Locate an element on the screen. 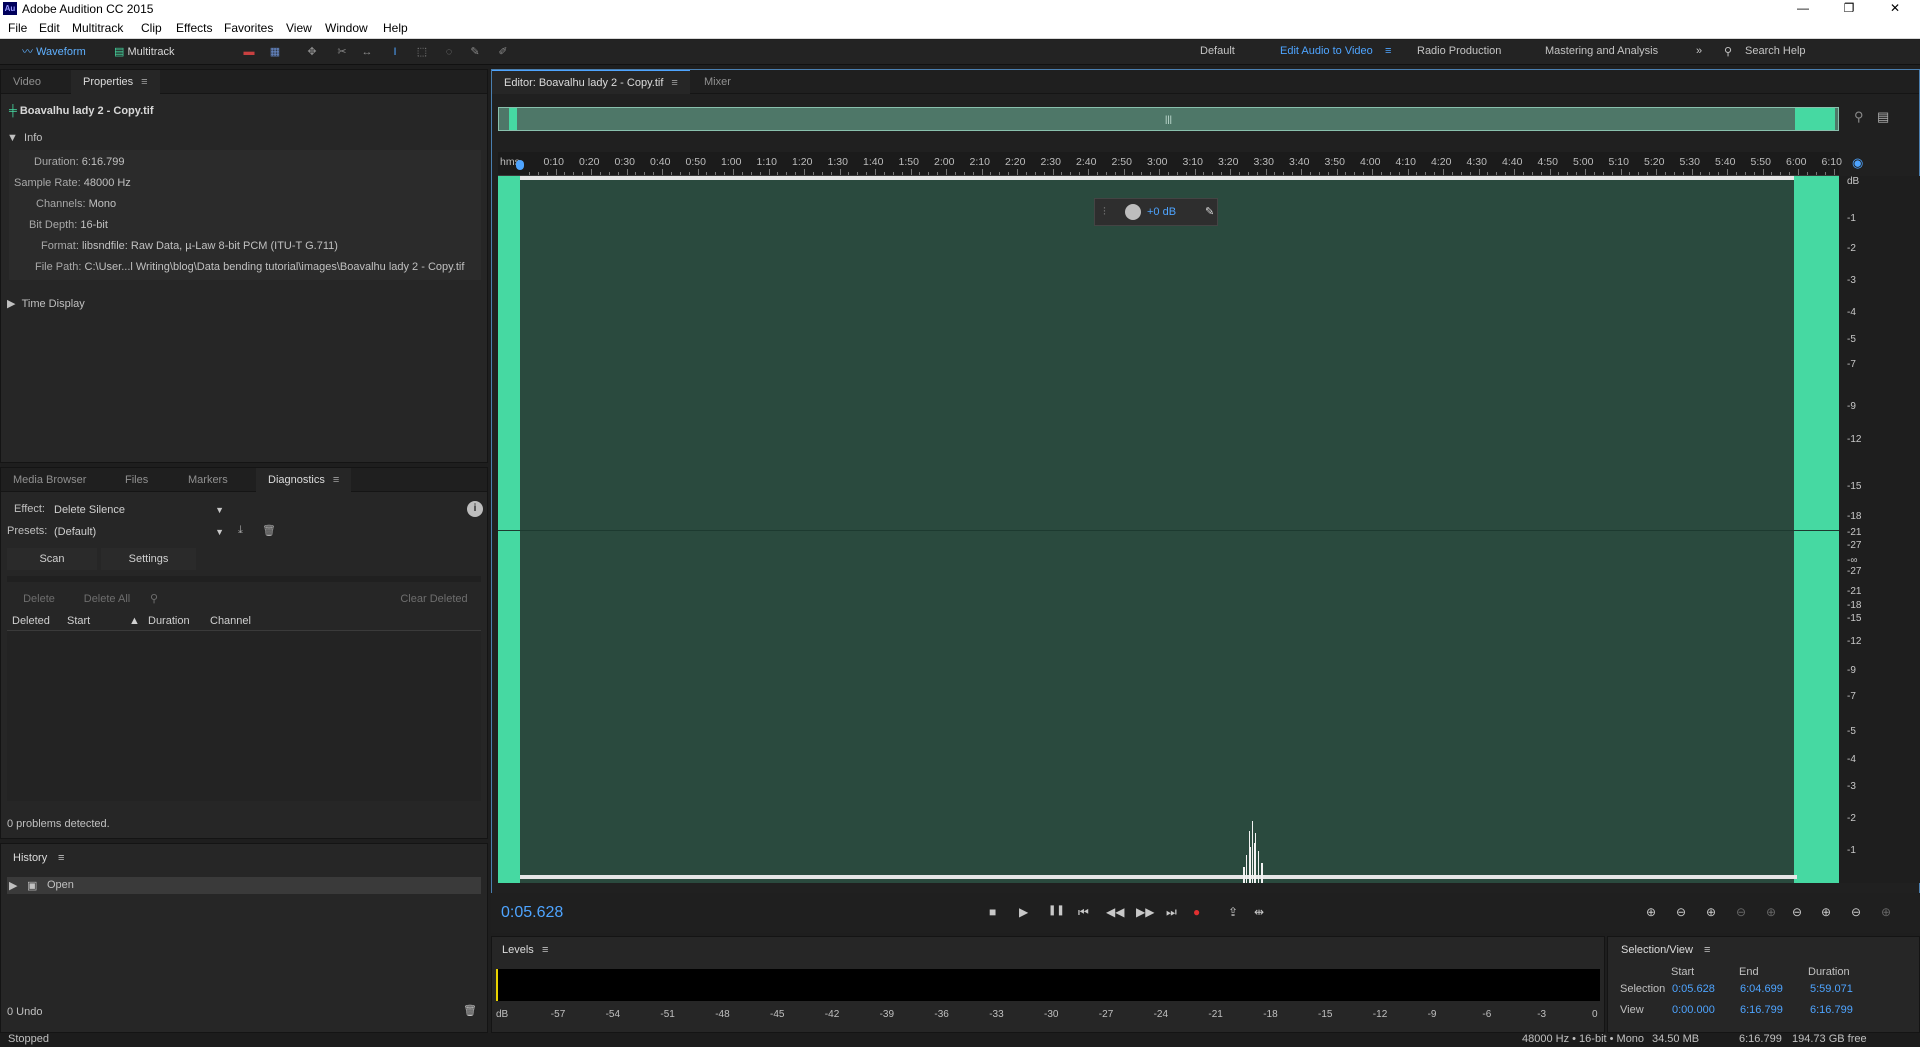  spectral-pitch-icon: ▦ is located at coordinates (275, 52).